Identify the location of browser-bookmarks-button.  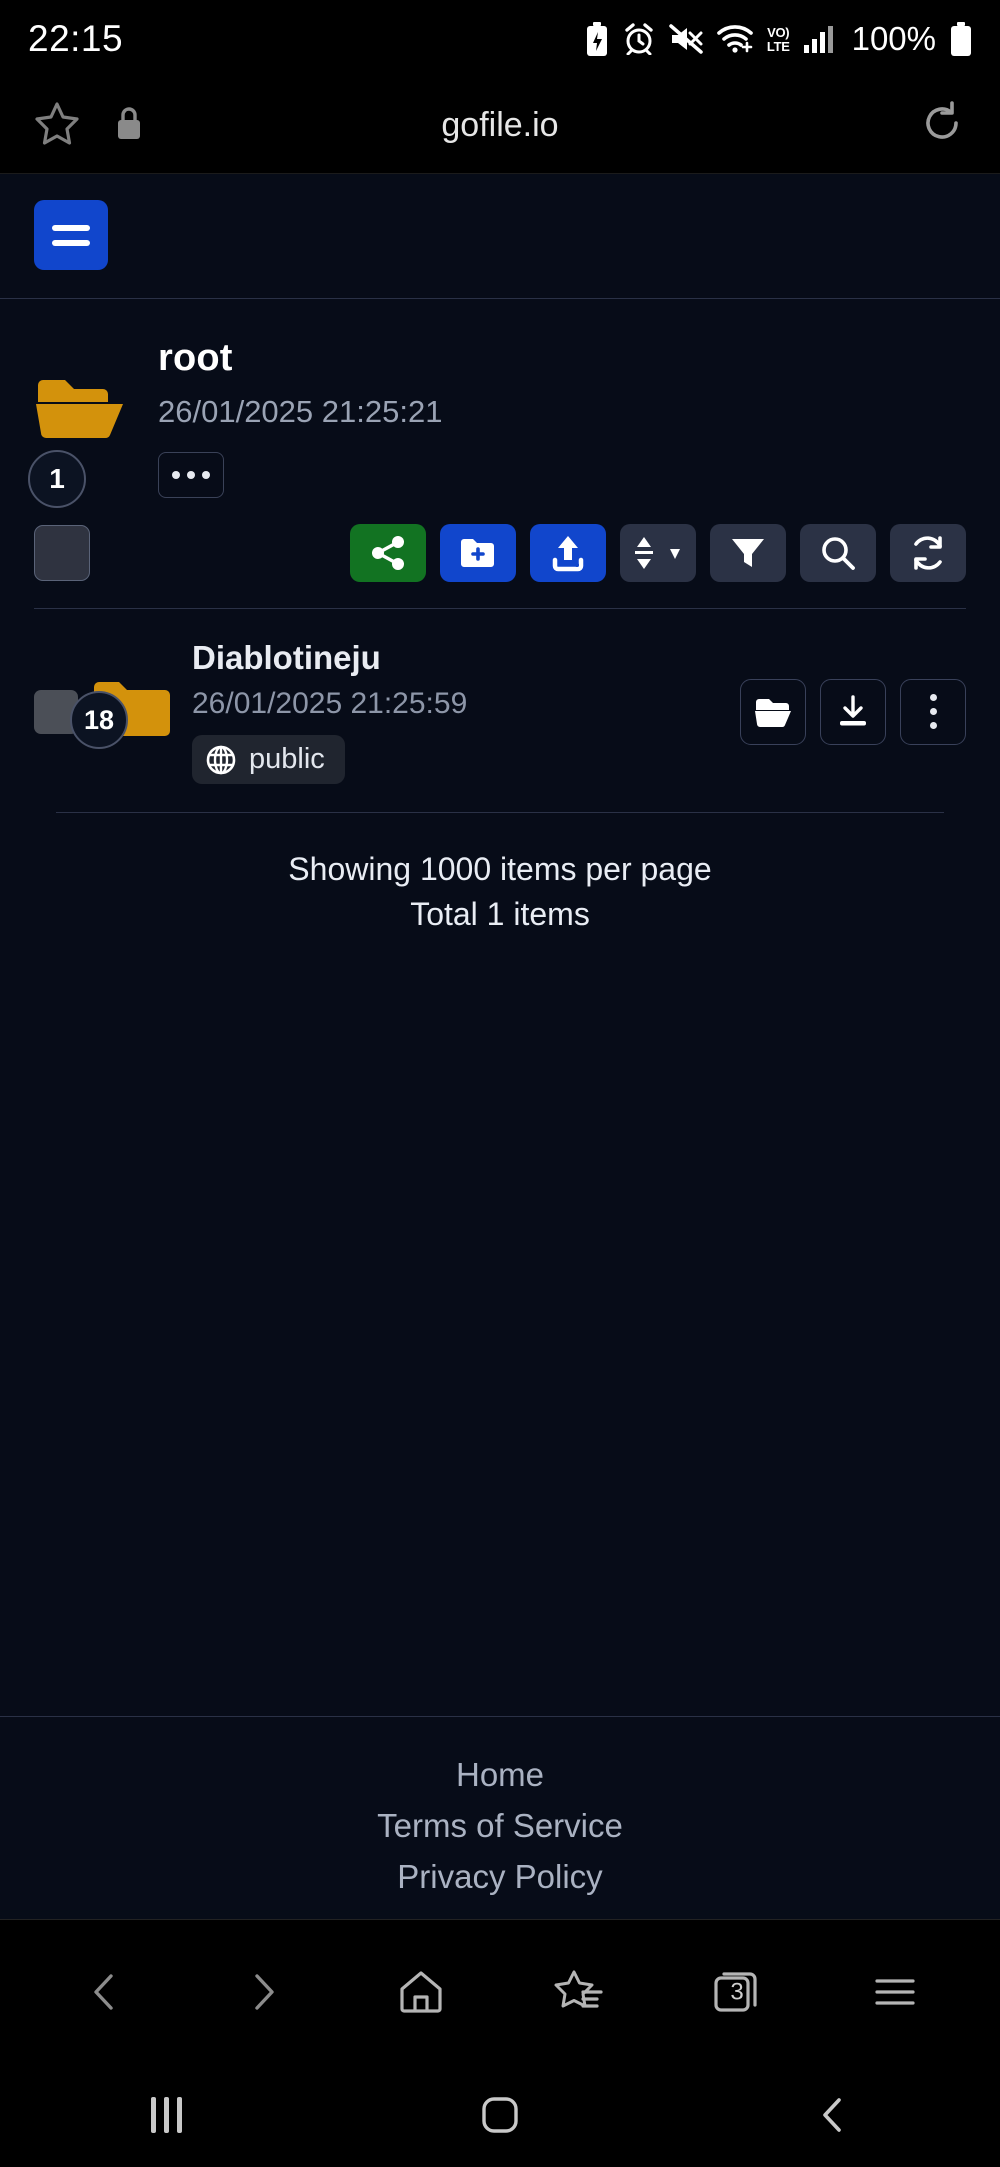
(579, 1992).